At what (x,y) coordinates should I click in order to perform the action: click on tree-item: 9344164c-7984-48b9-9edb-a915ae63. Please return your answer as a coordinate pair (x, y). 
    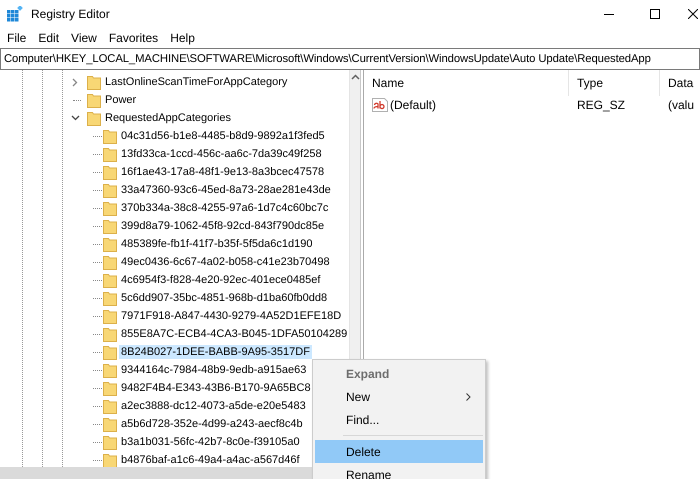
    Looking at the image, I should click on (213, 370).